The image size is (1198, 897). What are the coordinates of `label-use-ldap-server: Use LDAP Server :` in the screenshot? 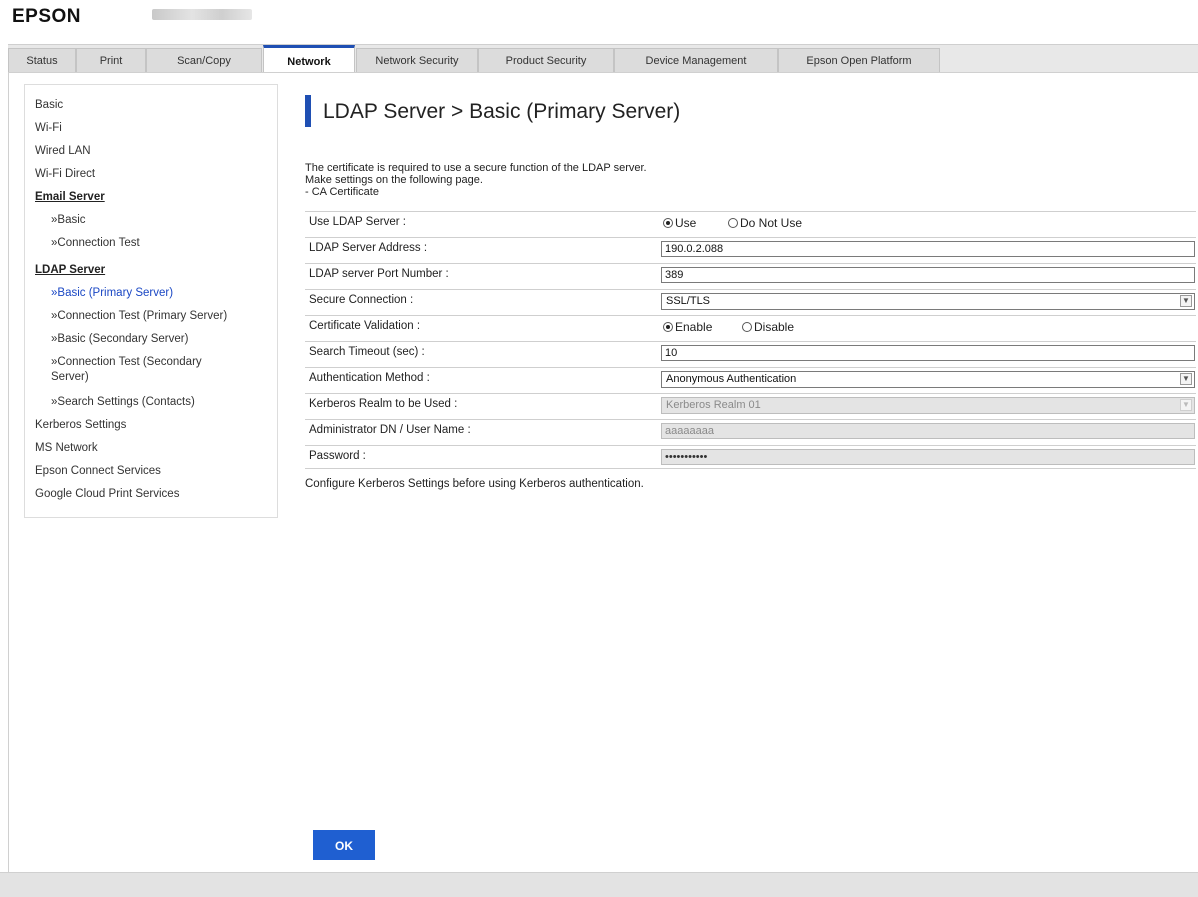 It's located at (357, 222).